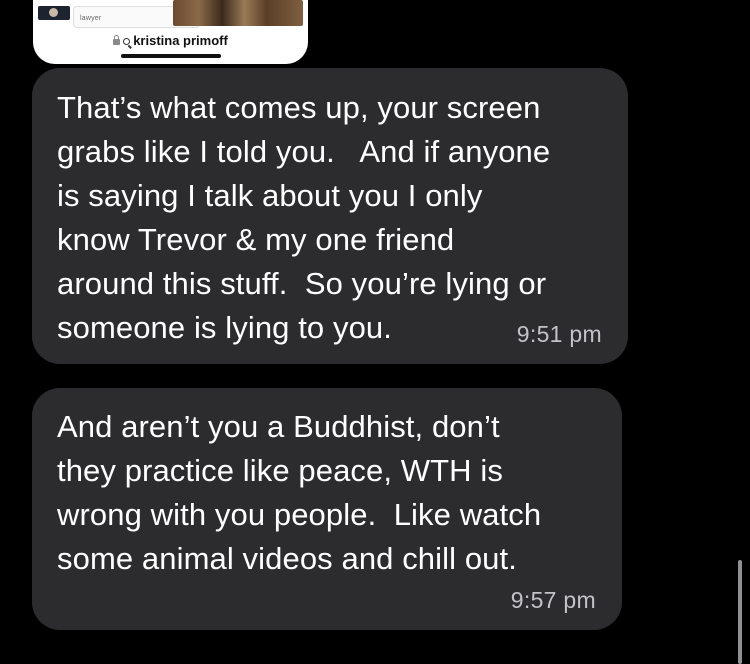 Image resolution: width=750 pixels, height=664 pixels. Describe the element at coordinates (553, 600) in the screenshot. I see `message-timestamp: 9:57 pm` at that location.